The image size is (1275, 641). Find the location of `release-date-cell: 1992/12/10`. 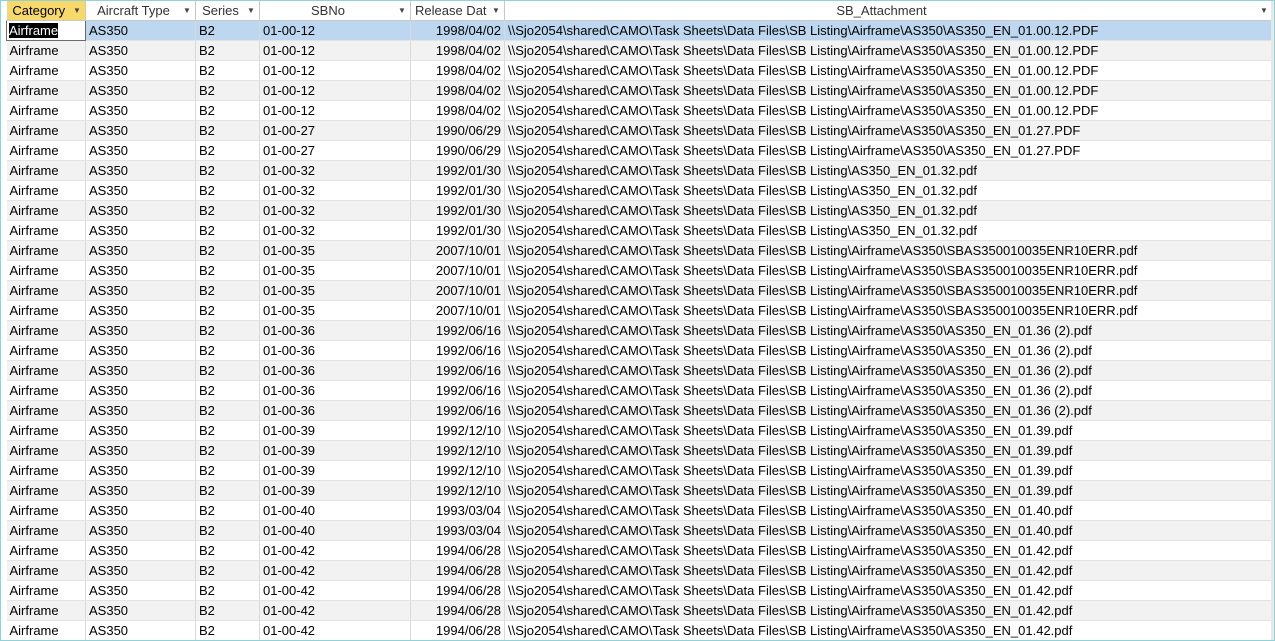

release-date-cell: 1992/12/10 is located at coordinates (457, 450).